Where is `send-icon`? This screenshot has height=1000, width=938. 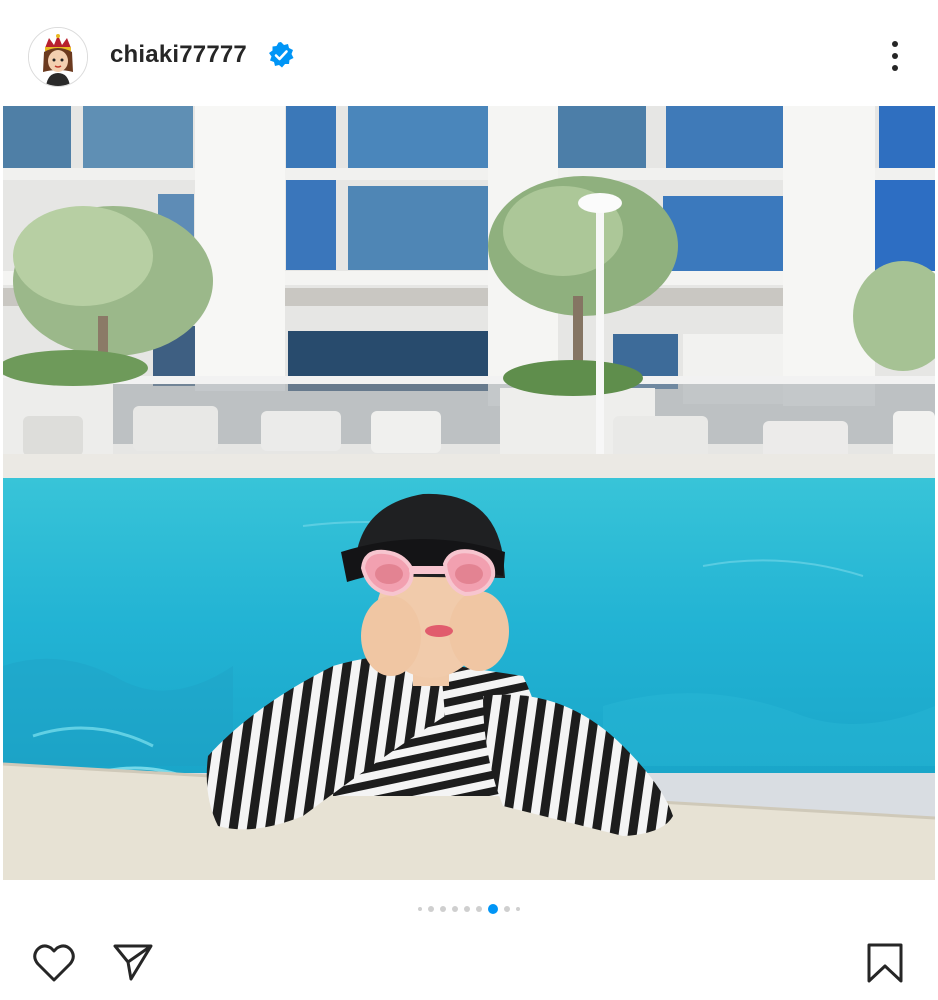 send-icon is located at coordinates (133, 962).